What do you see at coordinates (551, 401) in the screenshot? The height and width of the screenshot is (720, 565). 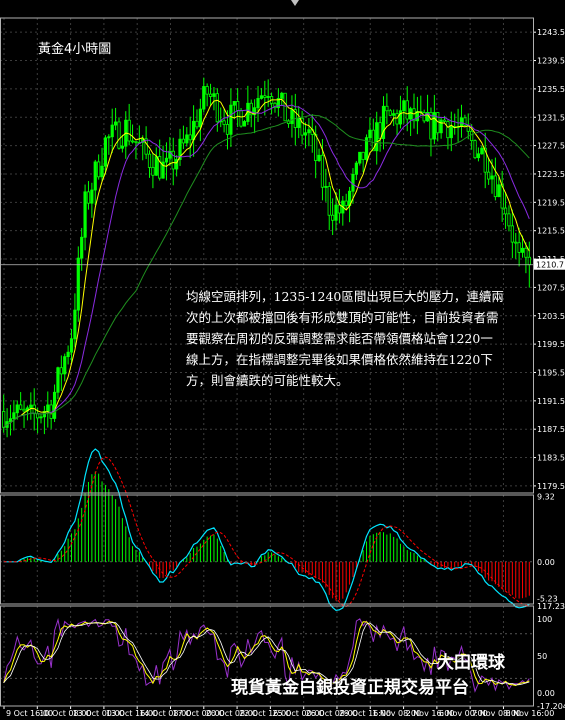 I see `price-tick-label: 1191.5` at bounding box center [551, 401].